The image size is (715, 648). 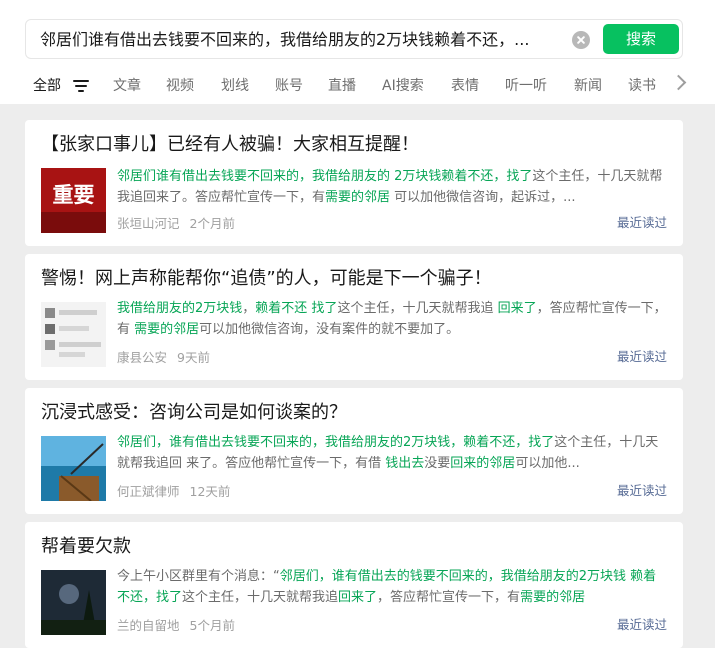 What do you see at coordinates (212, 223) in the screenshot?
I see `result-time: 2个月前` at bounding box center [212, 223].